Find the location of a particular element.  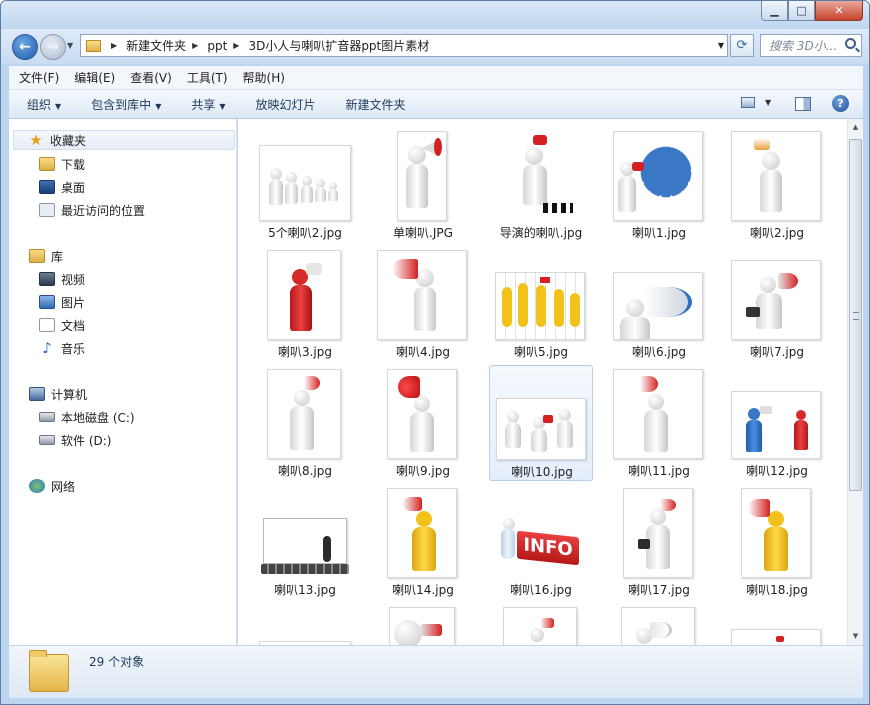

arrow-left-icon: ← is located at coordinates (25, 47).